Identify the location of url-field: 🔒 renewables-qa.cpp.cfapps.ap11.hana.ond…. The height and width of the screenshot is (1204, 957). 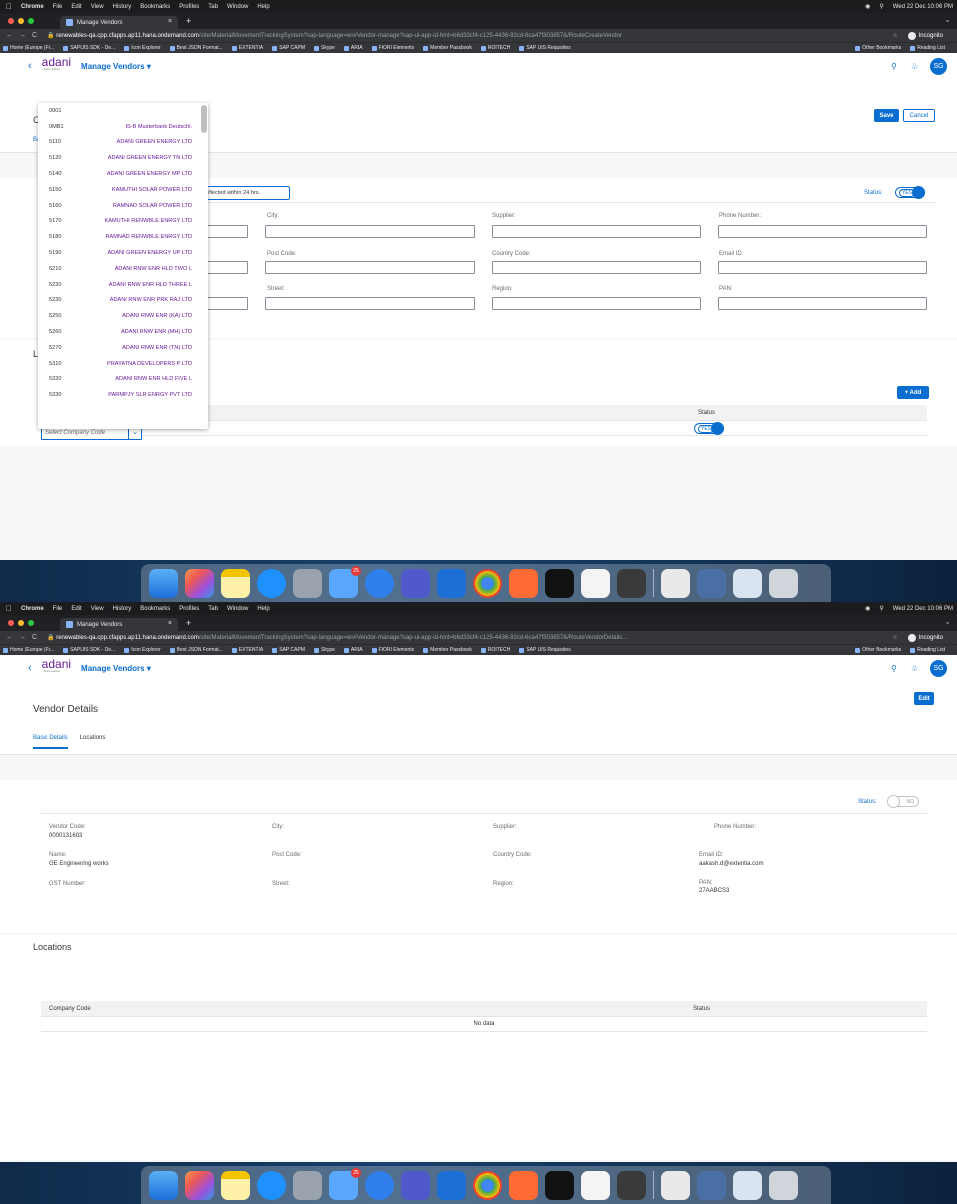
(469, 637).